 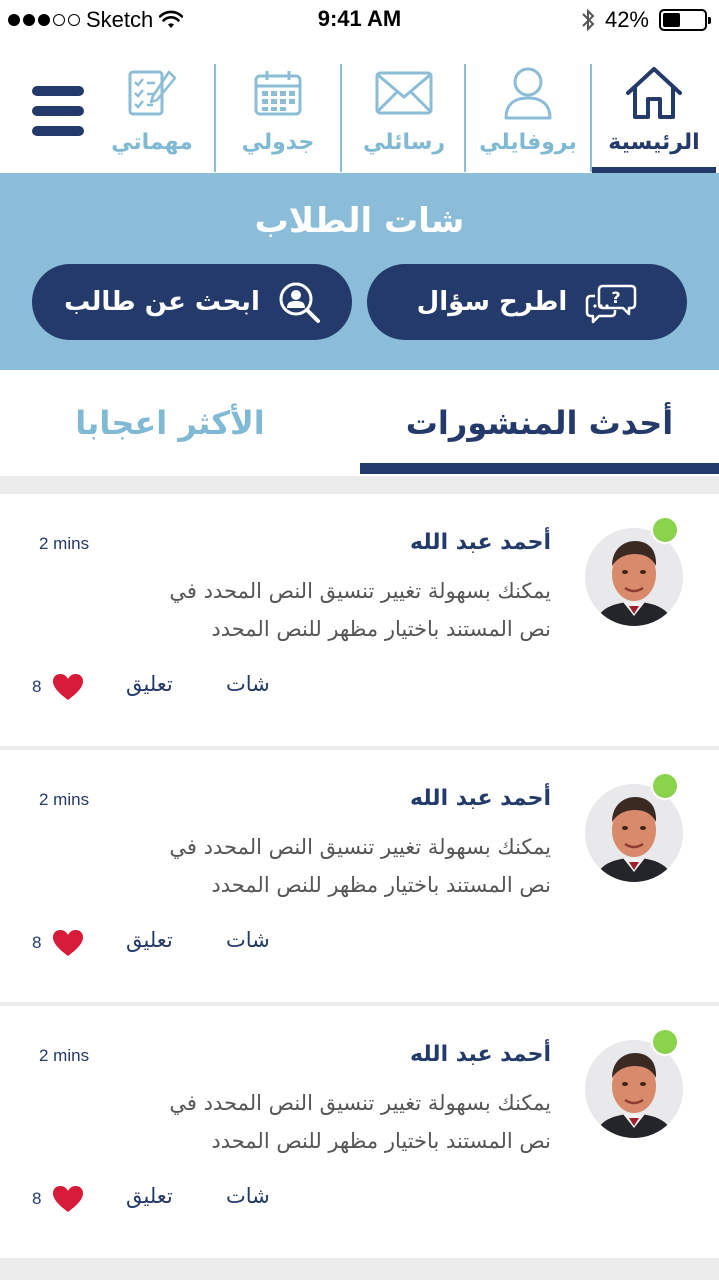 I want to click on nav-item-label: مهماتي, so click(x=152, y=142).